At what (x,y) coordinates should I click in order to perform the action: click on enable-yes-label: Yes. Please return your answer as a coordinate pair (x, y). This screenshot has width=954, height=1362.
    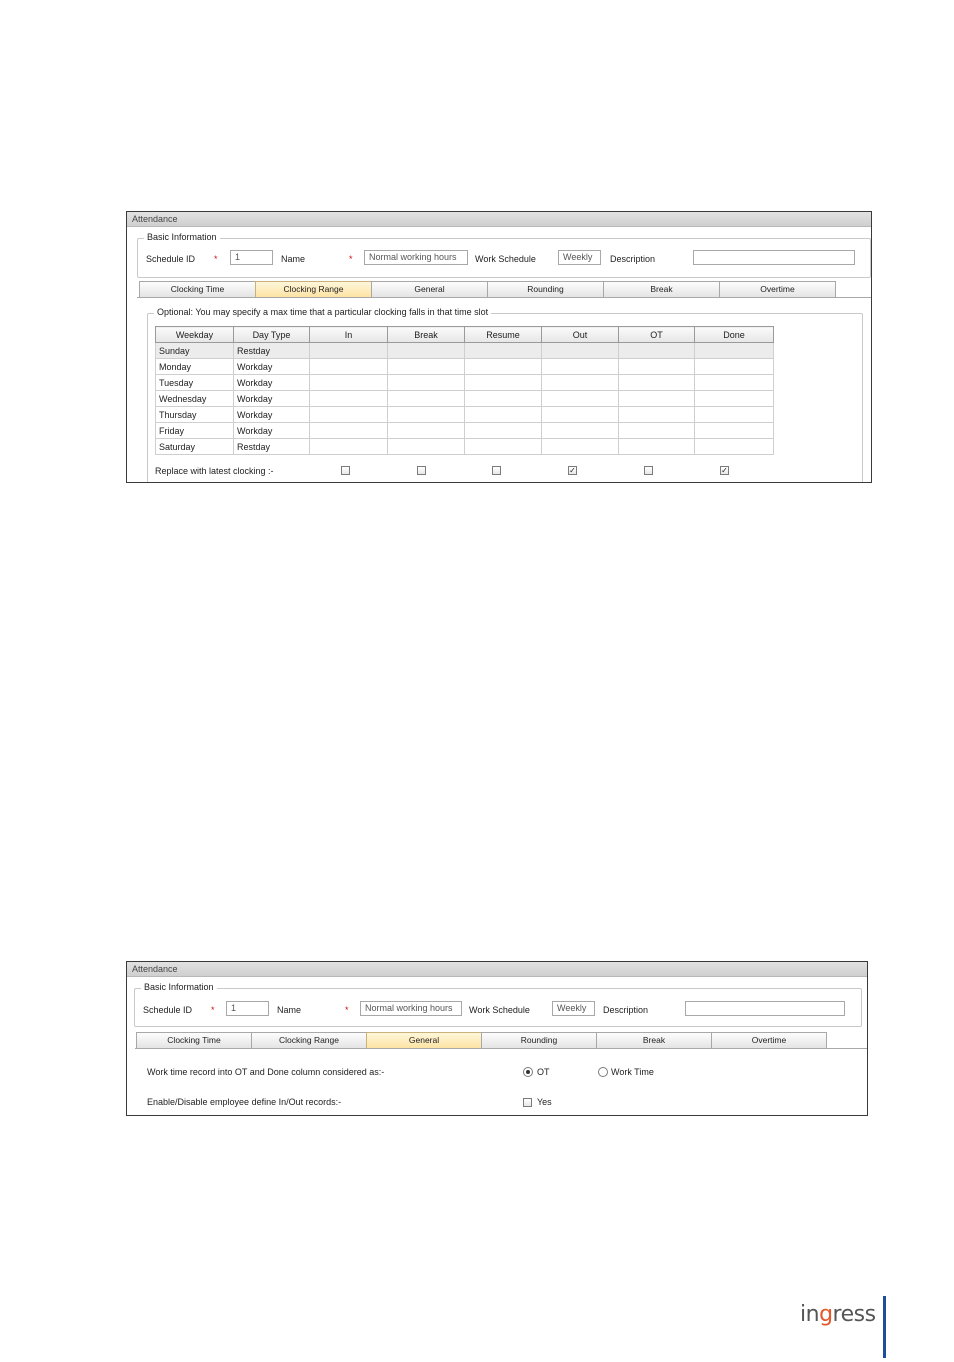
    Looking at the image, I should click on (544, 1102).